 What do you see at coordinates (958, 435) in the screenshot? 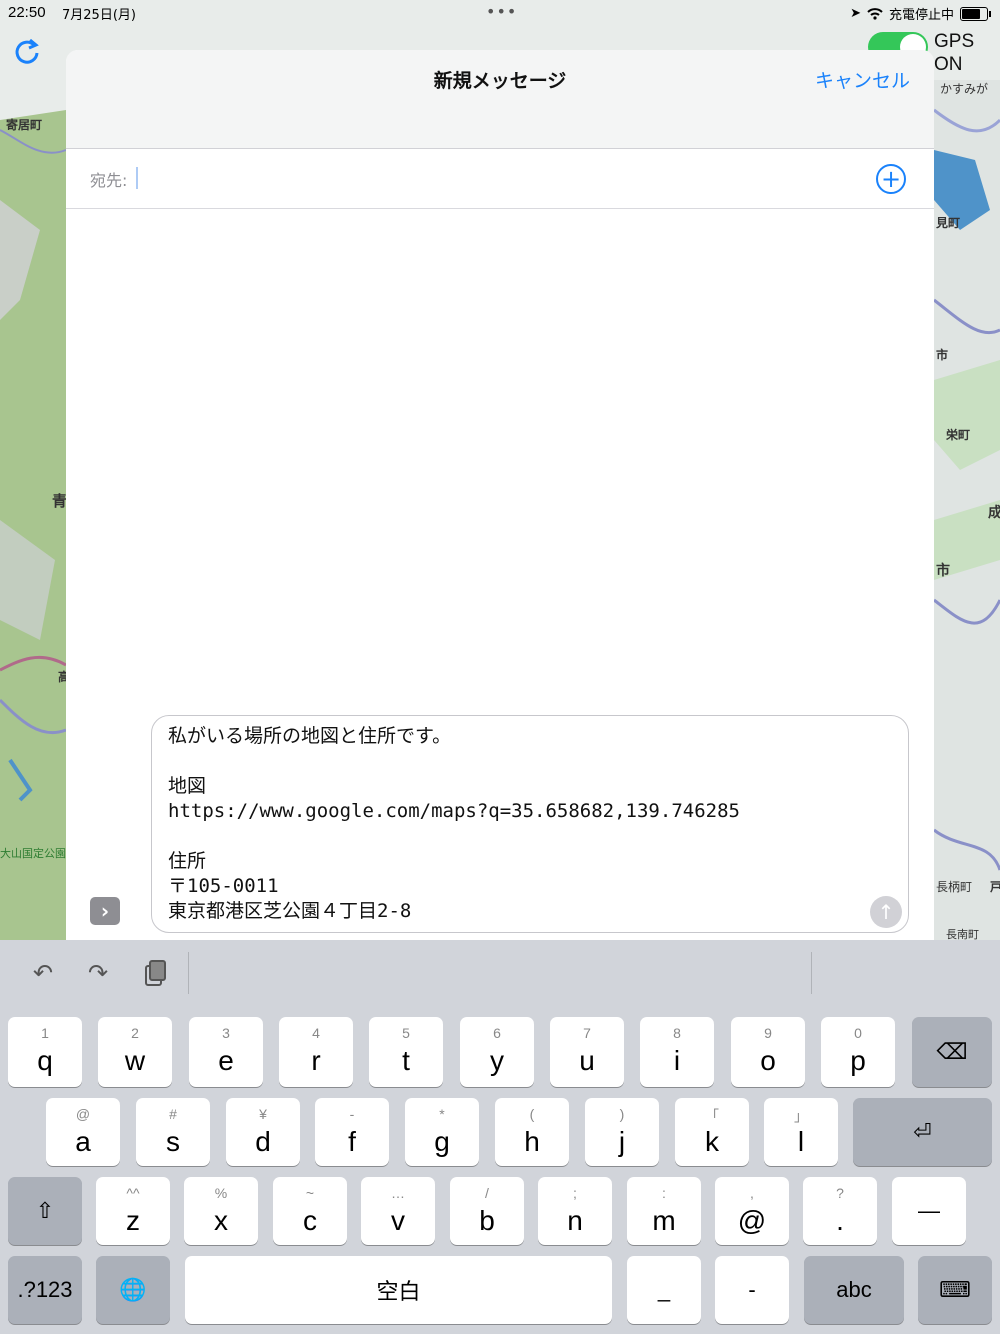
I see `map-label: 栄町` at bounding box center [958, 435].